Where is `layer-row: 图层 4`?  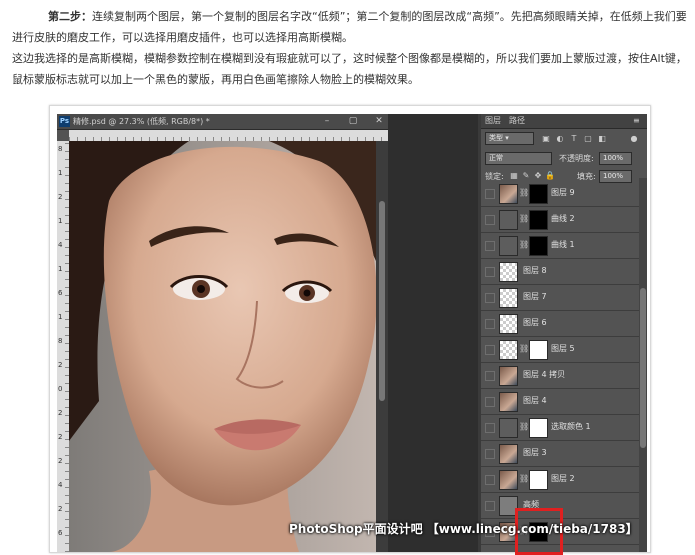 layer-row: 图层 4 is located at coordinates (560, 401).